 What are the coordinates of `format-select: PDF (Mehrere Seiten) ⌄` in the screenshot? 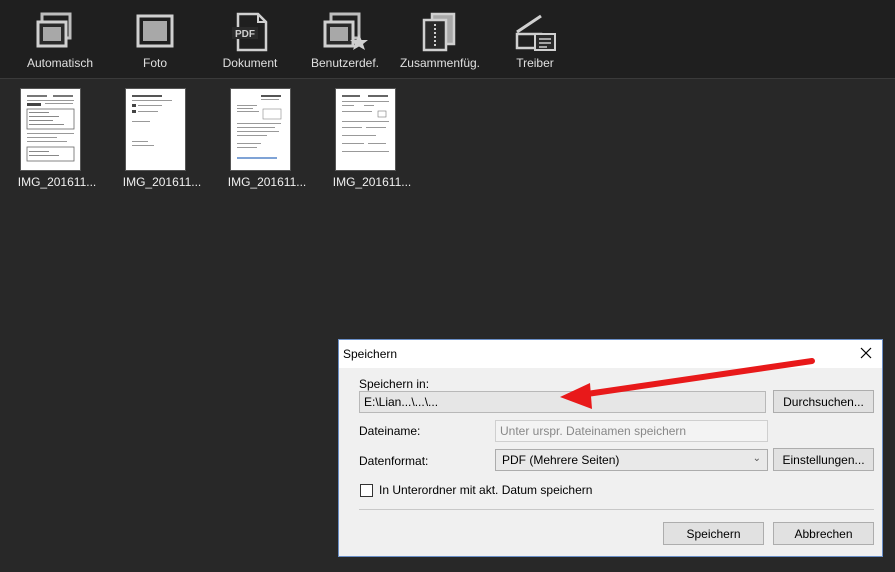 It's located at (631, 460).